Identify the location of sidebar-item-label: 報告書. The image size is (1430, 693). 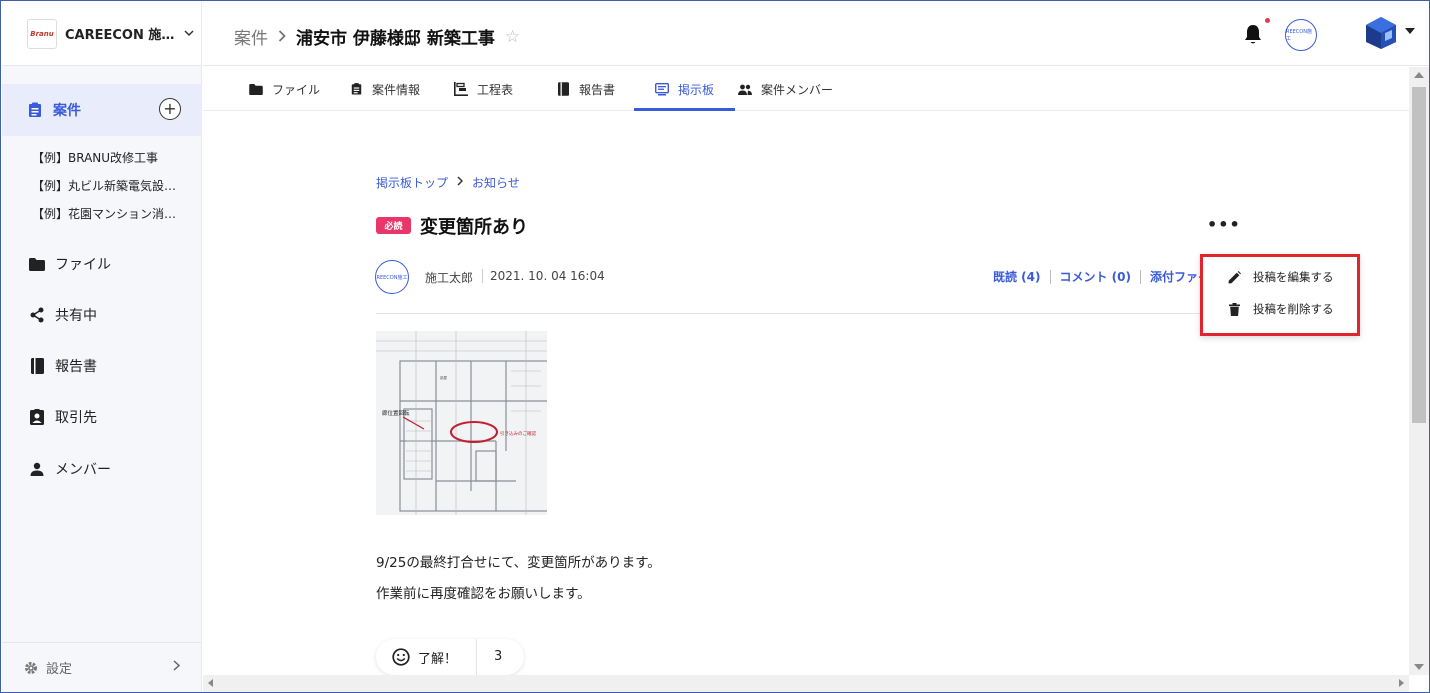
(76, 367).